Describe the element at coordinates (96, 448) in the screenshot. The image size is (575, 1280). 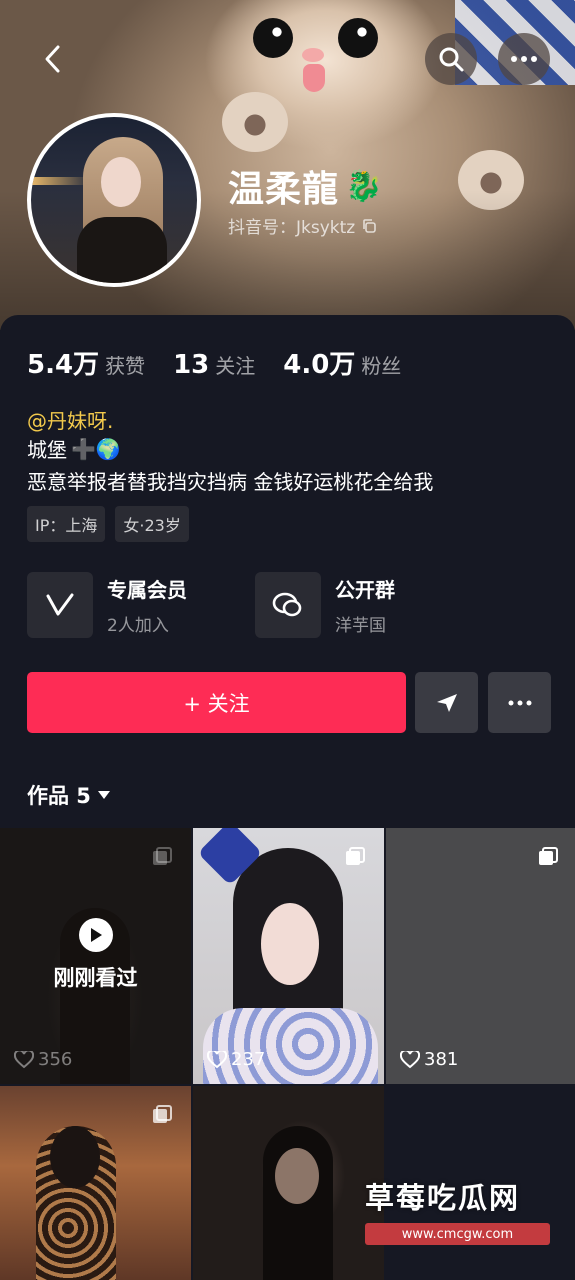
I see `bio-line-1-emoji: ➕🌍` at that location.